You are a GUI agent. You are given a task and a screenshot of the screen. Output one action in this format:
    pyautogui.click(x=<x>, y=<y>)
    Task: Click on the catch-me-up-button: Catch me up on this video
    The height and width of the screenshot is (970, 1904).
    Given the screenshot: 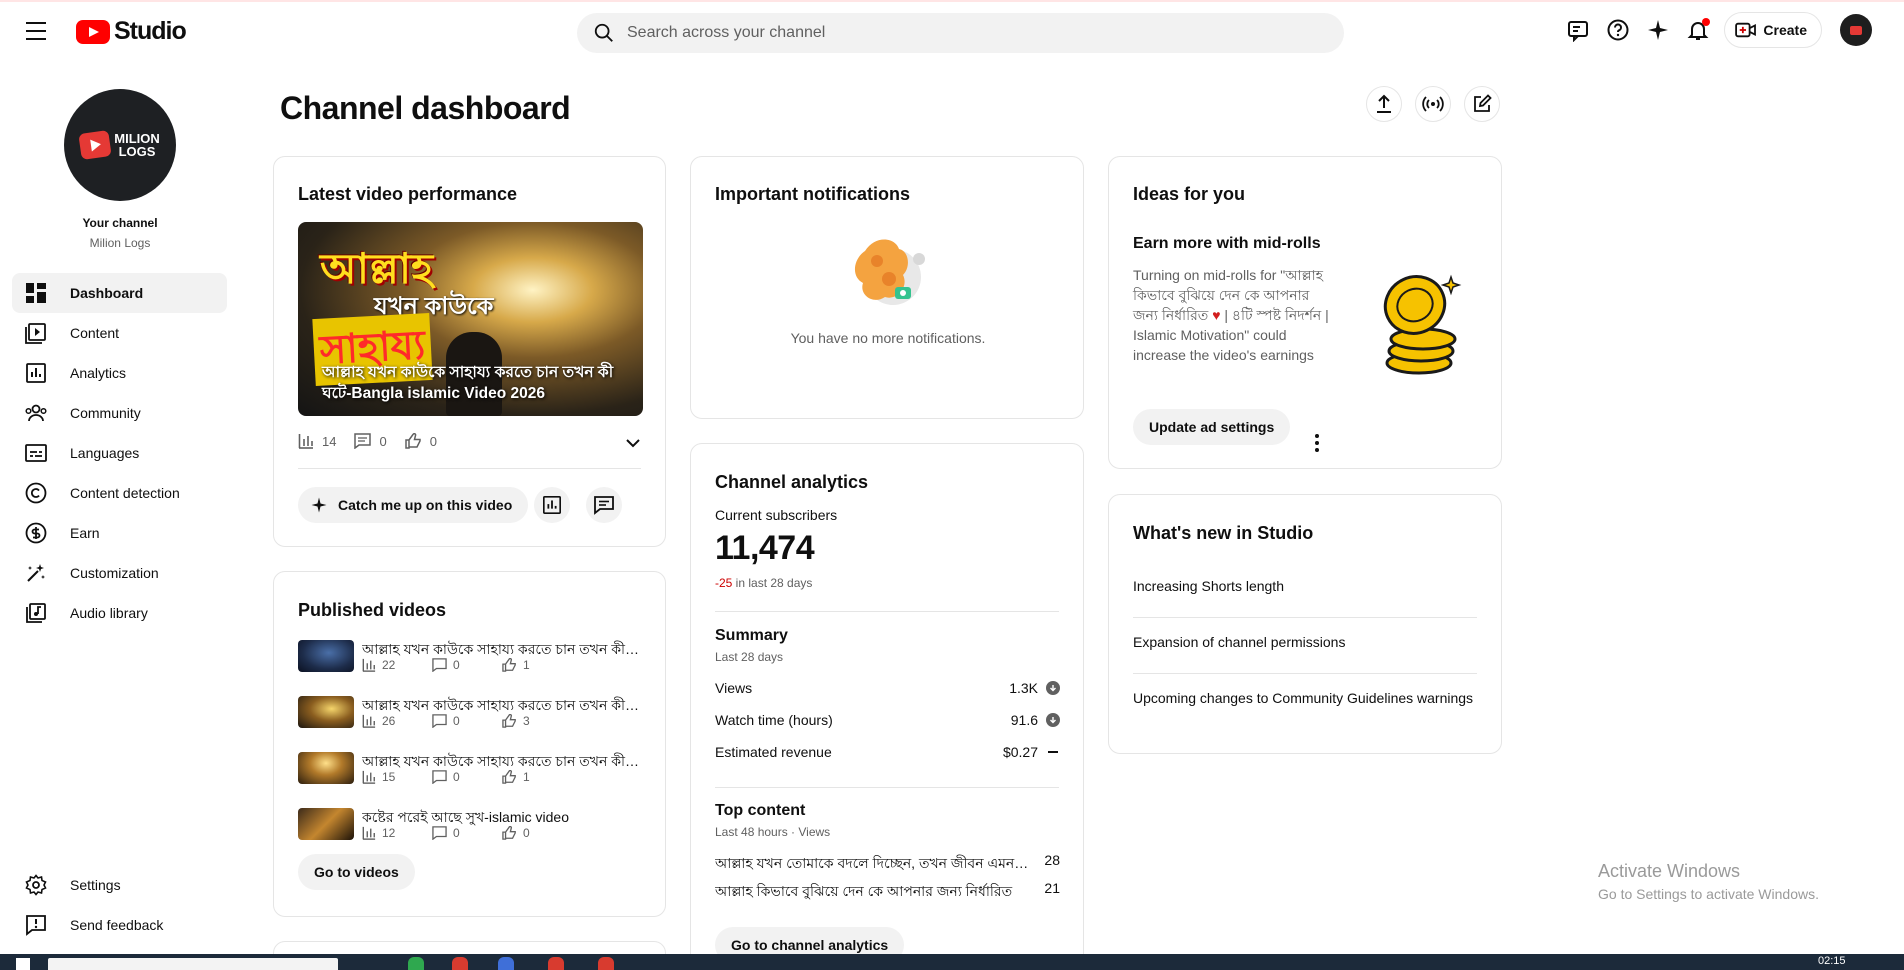 What is the action you would take?
    pyautogui.click(x=413, y=505)
    